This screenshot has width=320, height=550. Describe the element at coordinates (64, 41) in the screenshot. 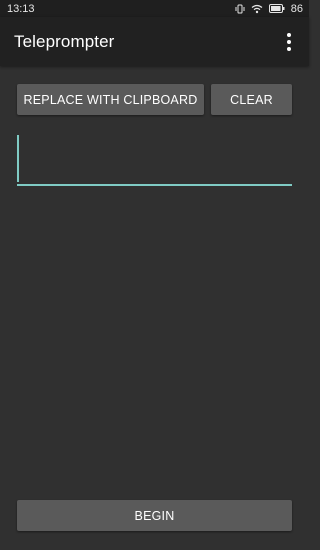

I see `app-title: Teleprompter` at that location.